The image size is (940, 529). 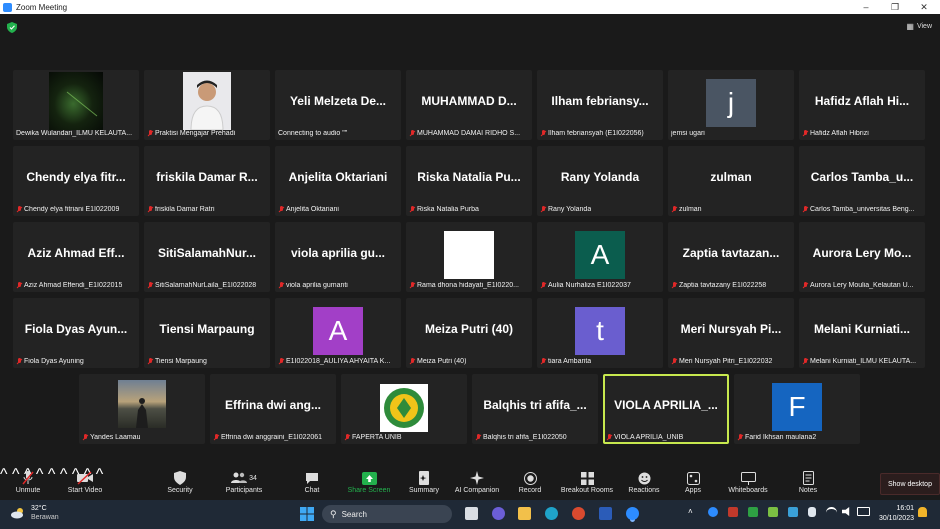 What do you see at coordinates (424, 481) in the screenshot?
I see `summary-button: Summary` at bounding box center [424, 481].